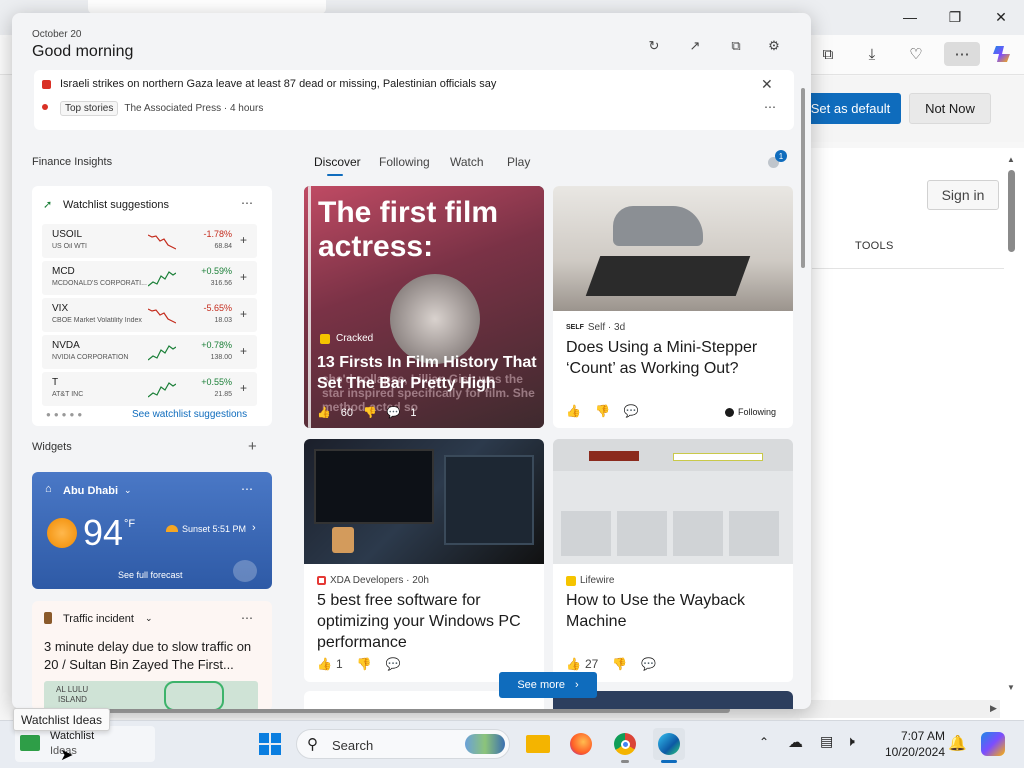 The width and height of the screenshot is (1024, 768). What do you see at coordinates (673, 611) in the screenshot?
I see `news-title: How to Use the Wayback Machine` at bounding box center [673, 611].